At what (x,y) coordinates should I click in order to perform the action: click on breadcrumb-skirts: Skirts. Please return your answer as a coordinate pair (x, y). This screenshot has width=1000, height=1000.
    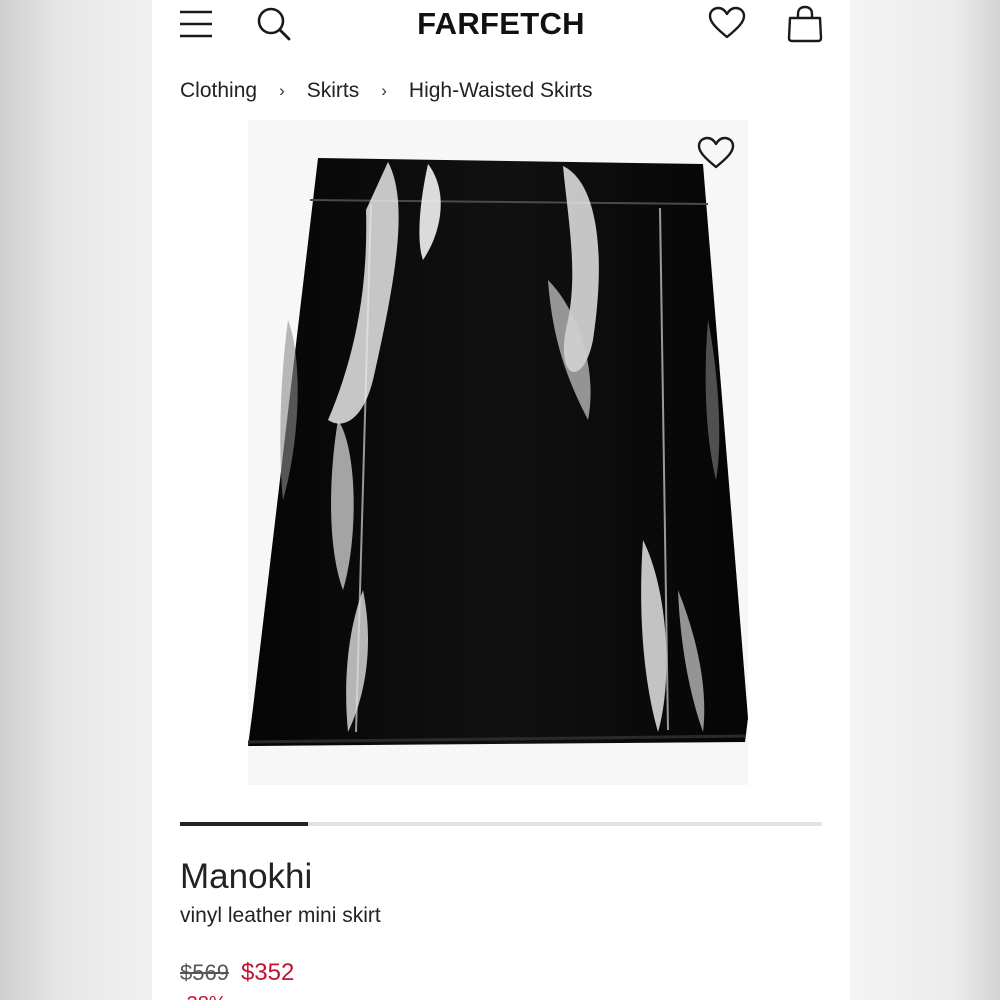
    Looking at the image, I should click on (333, 91).